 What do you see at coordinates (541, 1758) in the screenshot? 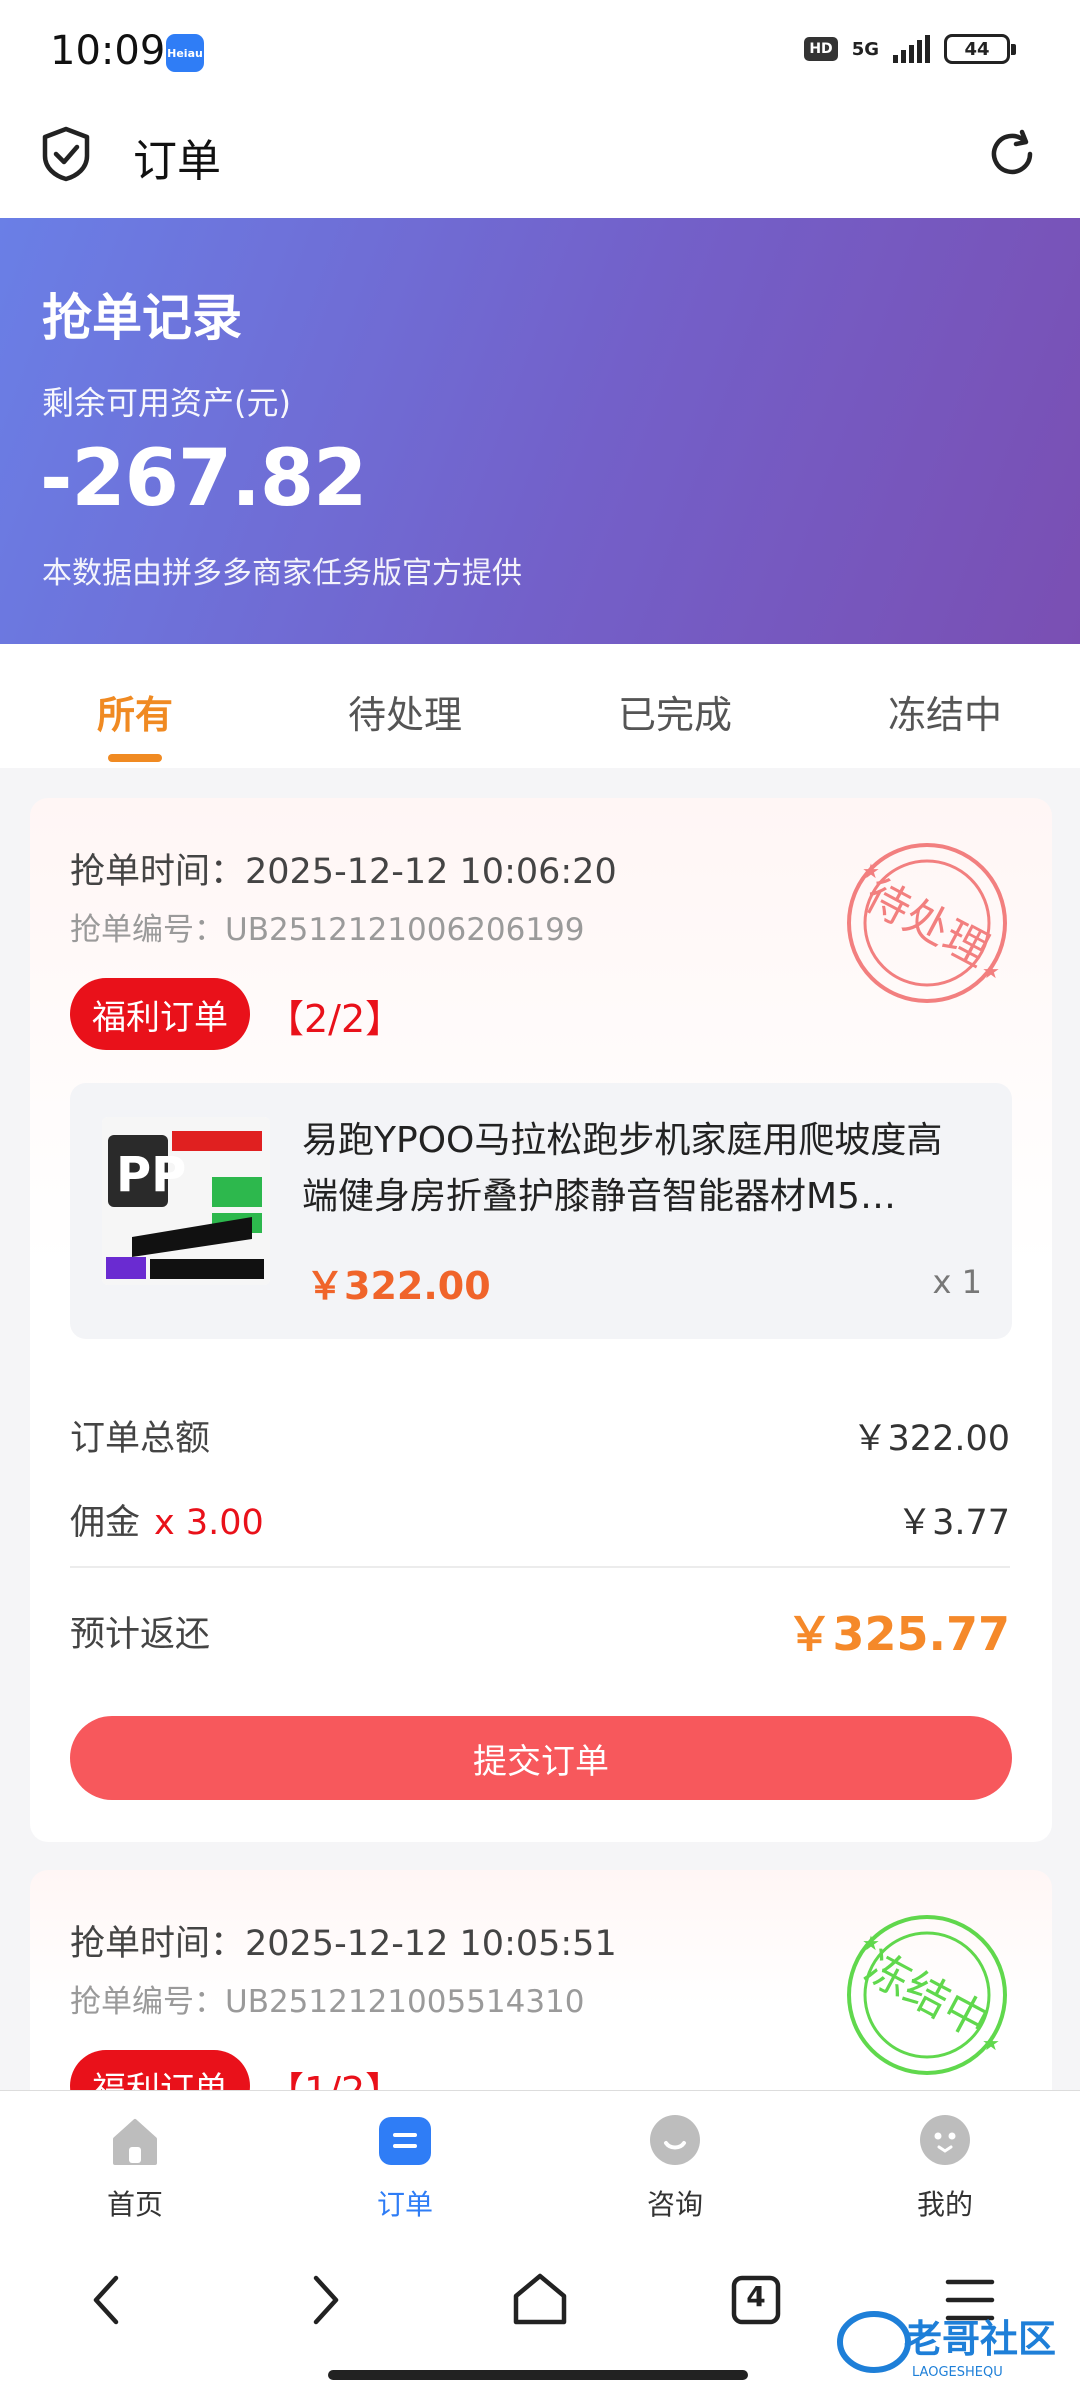
I see `submit-order-button: 提交订单` at bounding box center [541, 1758].